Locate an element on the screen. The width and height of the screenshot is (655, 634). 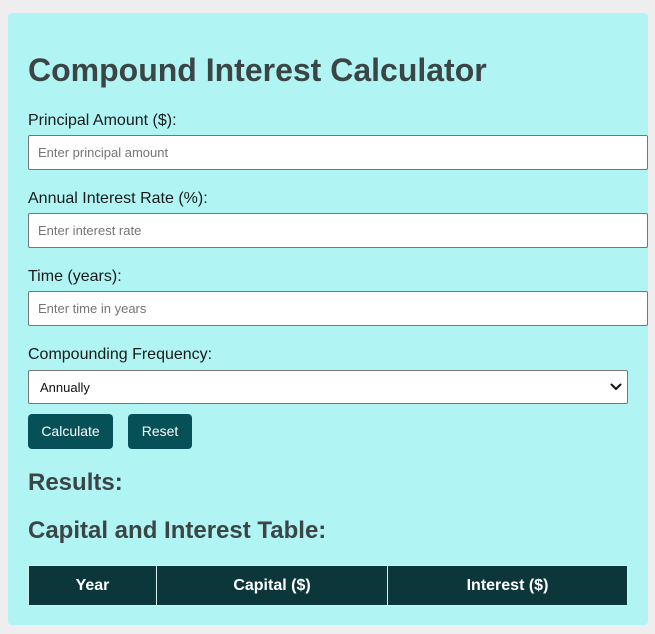
principal-label: Principal Amount ($): is located at coordinates (102, 120).